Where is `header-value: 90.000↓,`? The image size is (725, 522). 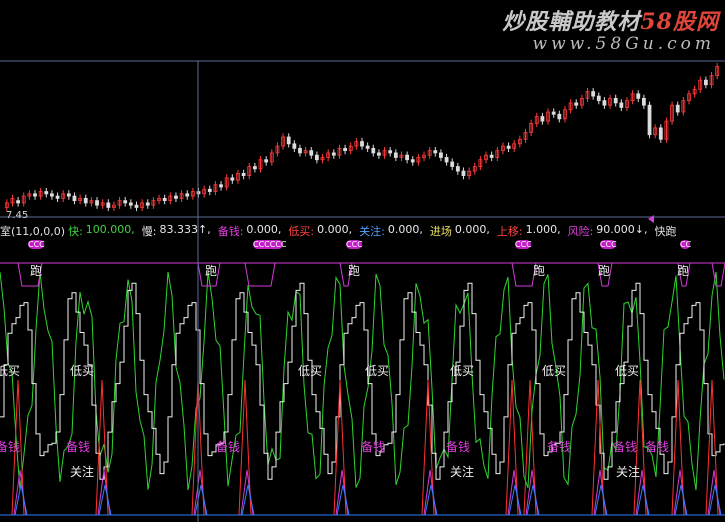
header-value: 90.000↓, is located at coordinates (622, 229).